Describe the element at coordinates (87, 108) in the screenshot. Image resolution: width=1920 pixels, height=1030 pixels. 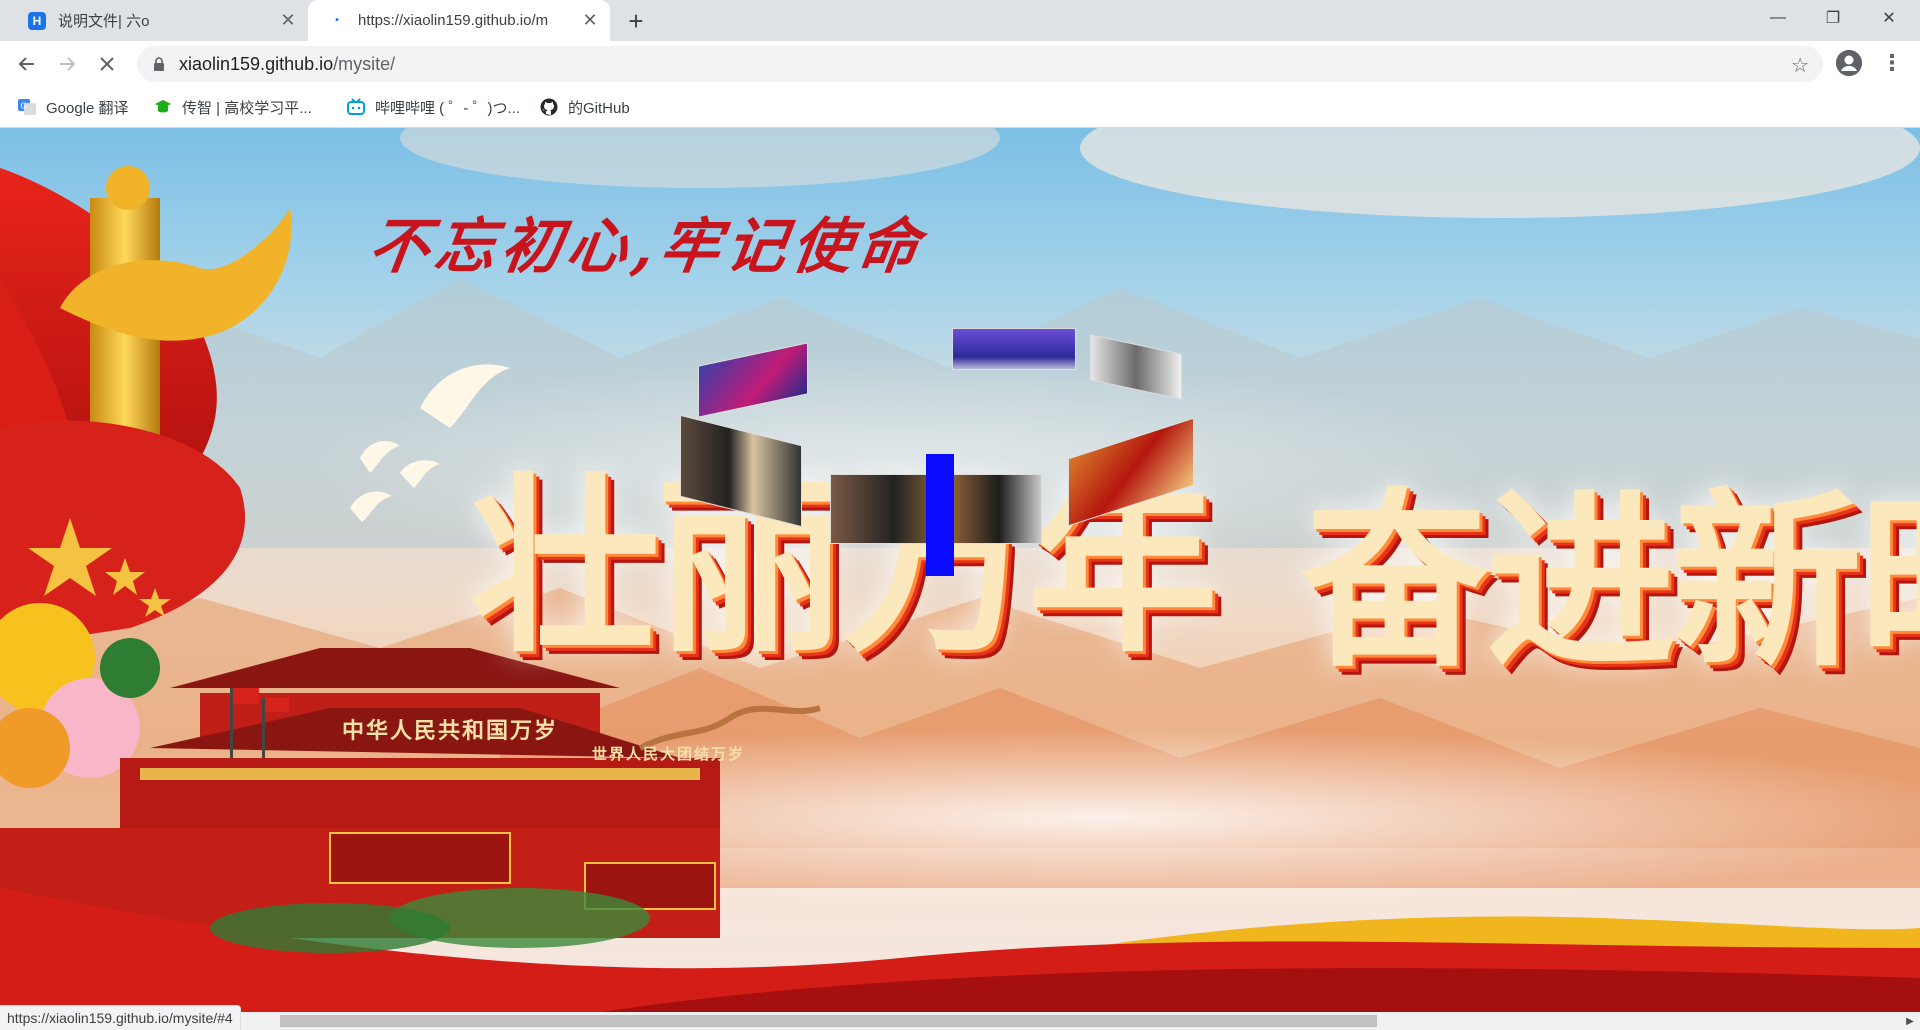
I see `bookmark-label: Google 翻译` at that location.